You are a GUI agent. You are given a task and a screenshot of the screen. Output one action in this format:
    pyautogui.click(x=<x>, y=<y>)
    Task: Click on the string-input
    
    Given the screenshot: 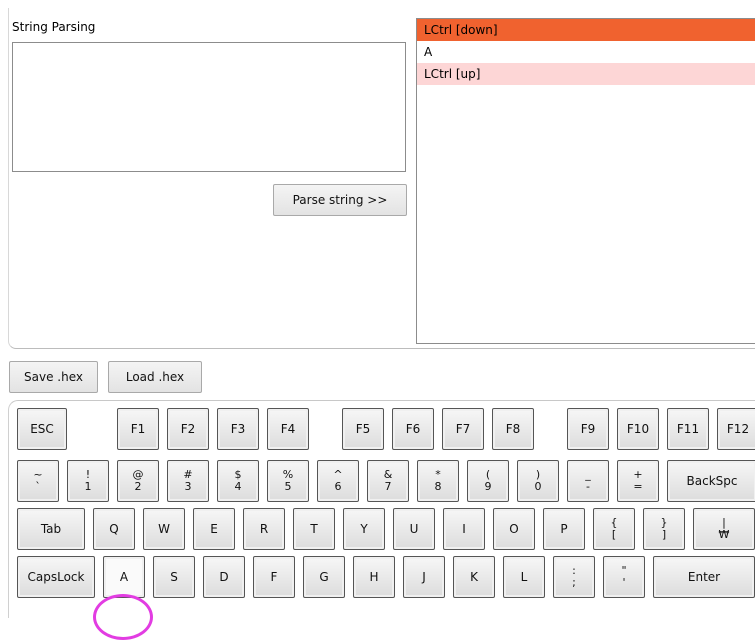 What is the action you would take?
    pyautogui.click(x=209, y=107)
    